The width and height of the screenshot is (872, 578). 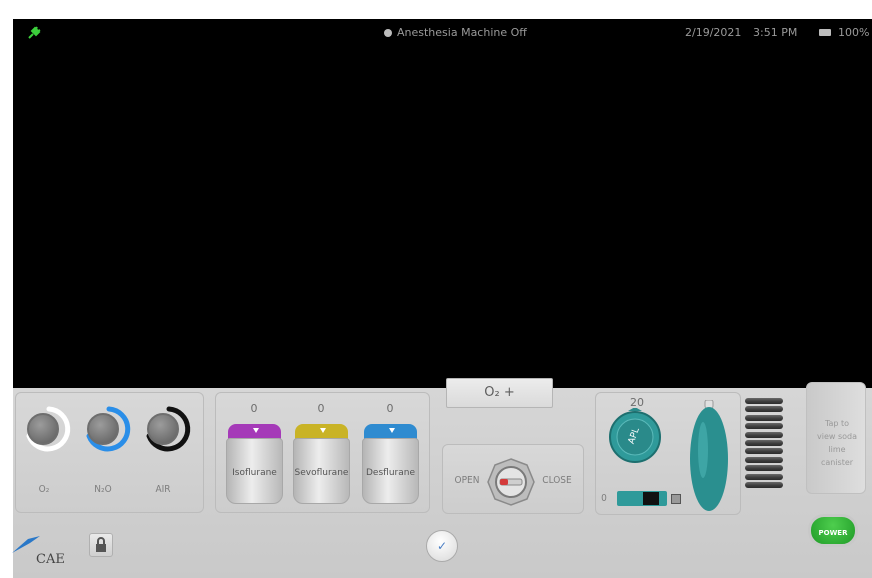 I want to click on o2-flow-knob, so click(x=43, y=429).